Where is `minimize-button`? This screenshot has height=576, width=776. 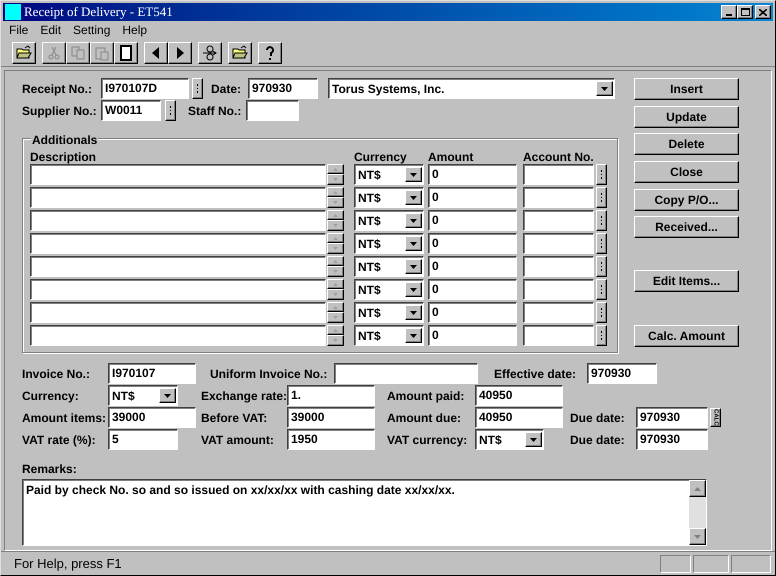
minimize-button is located at coordinates (729, 12).